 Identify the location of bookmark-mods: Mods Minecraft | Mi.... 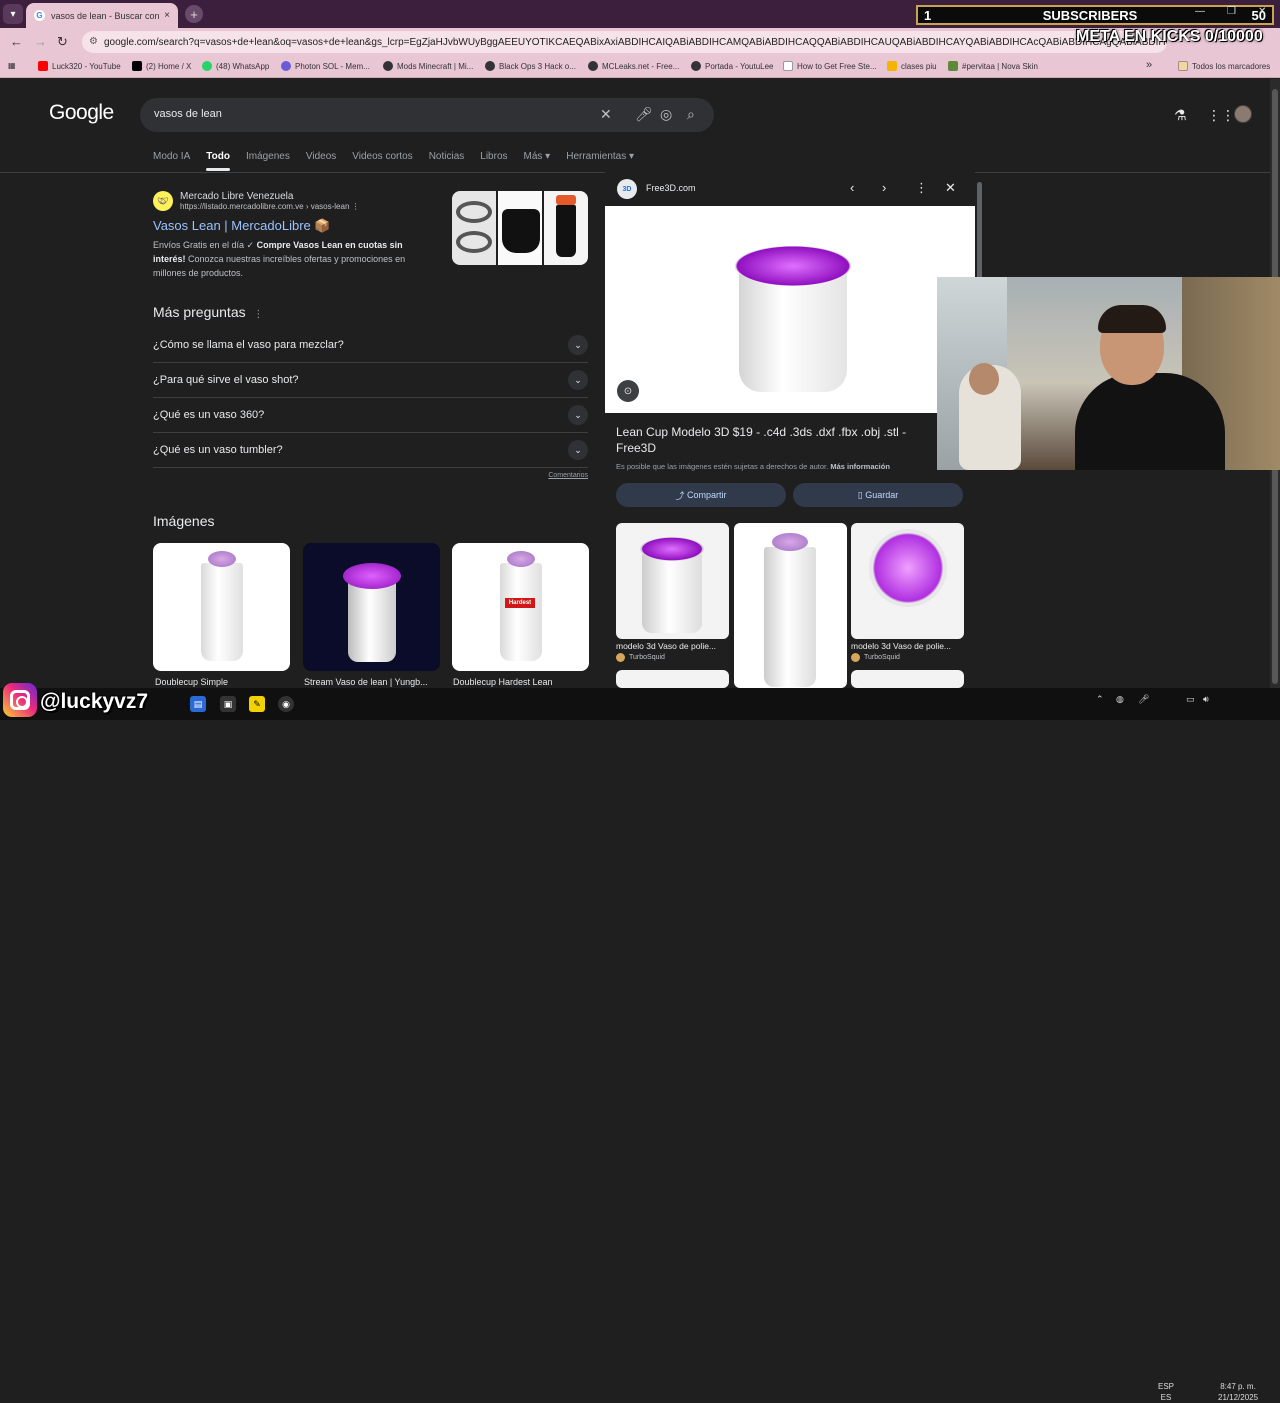
(428, 66).